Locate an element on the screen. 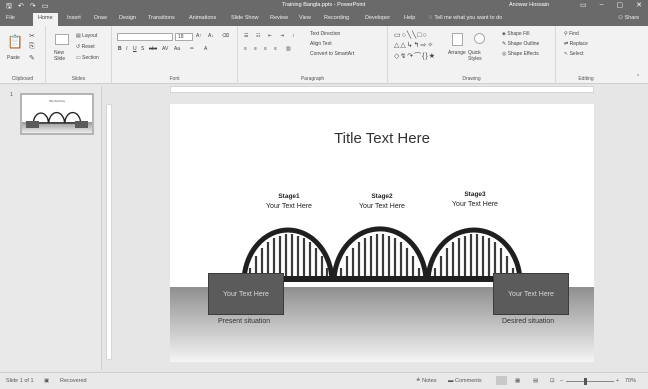  reading-view-icon: ▤ is located at coordinates (535, 381).